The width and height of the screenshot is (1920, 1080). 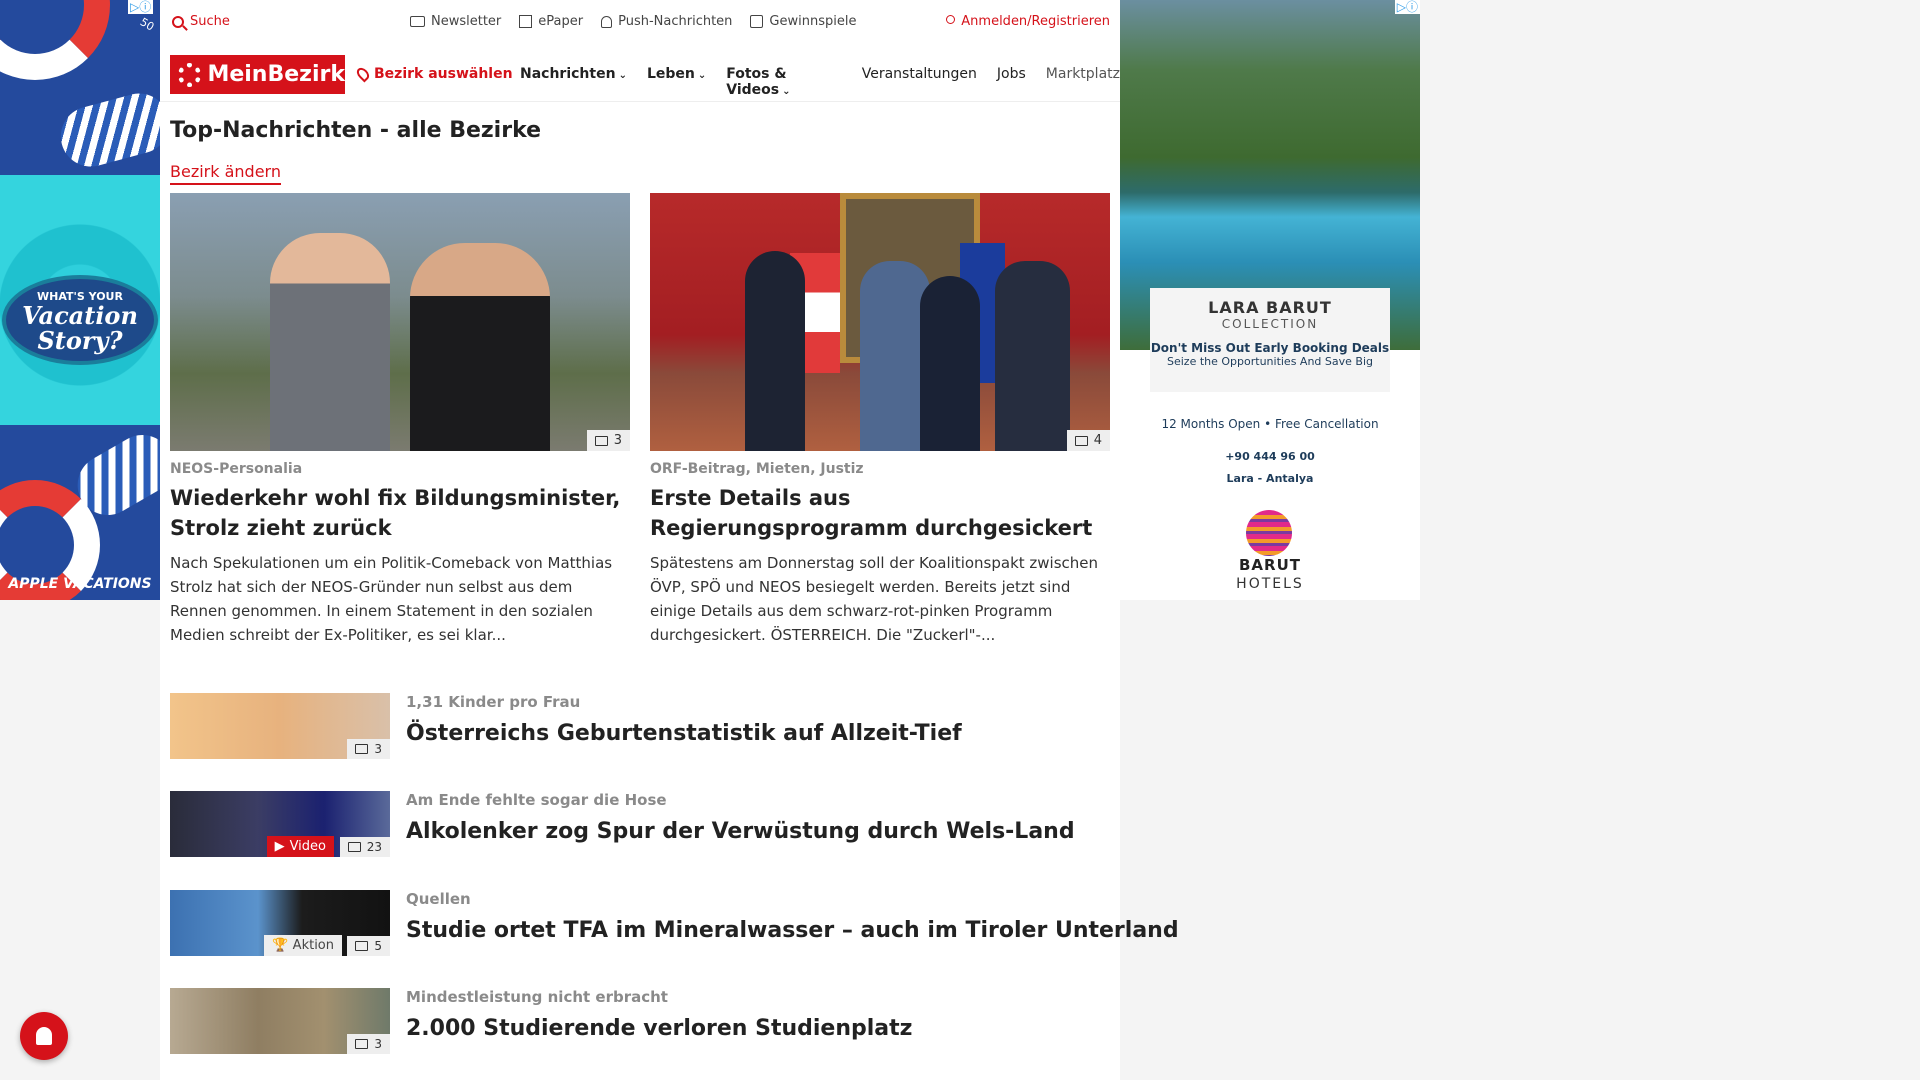 I want to click on search-button: Suche, so click(x=201, y=21).